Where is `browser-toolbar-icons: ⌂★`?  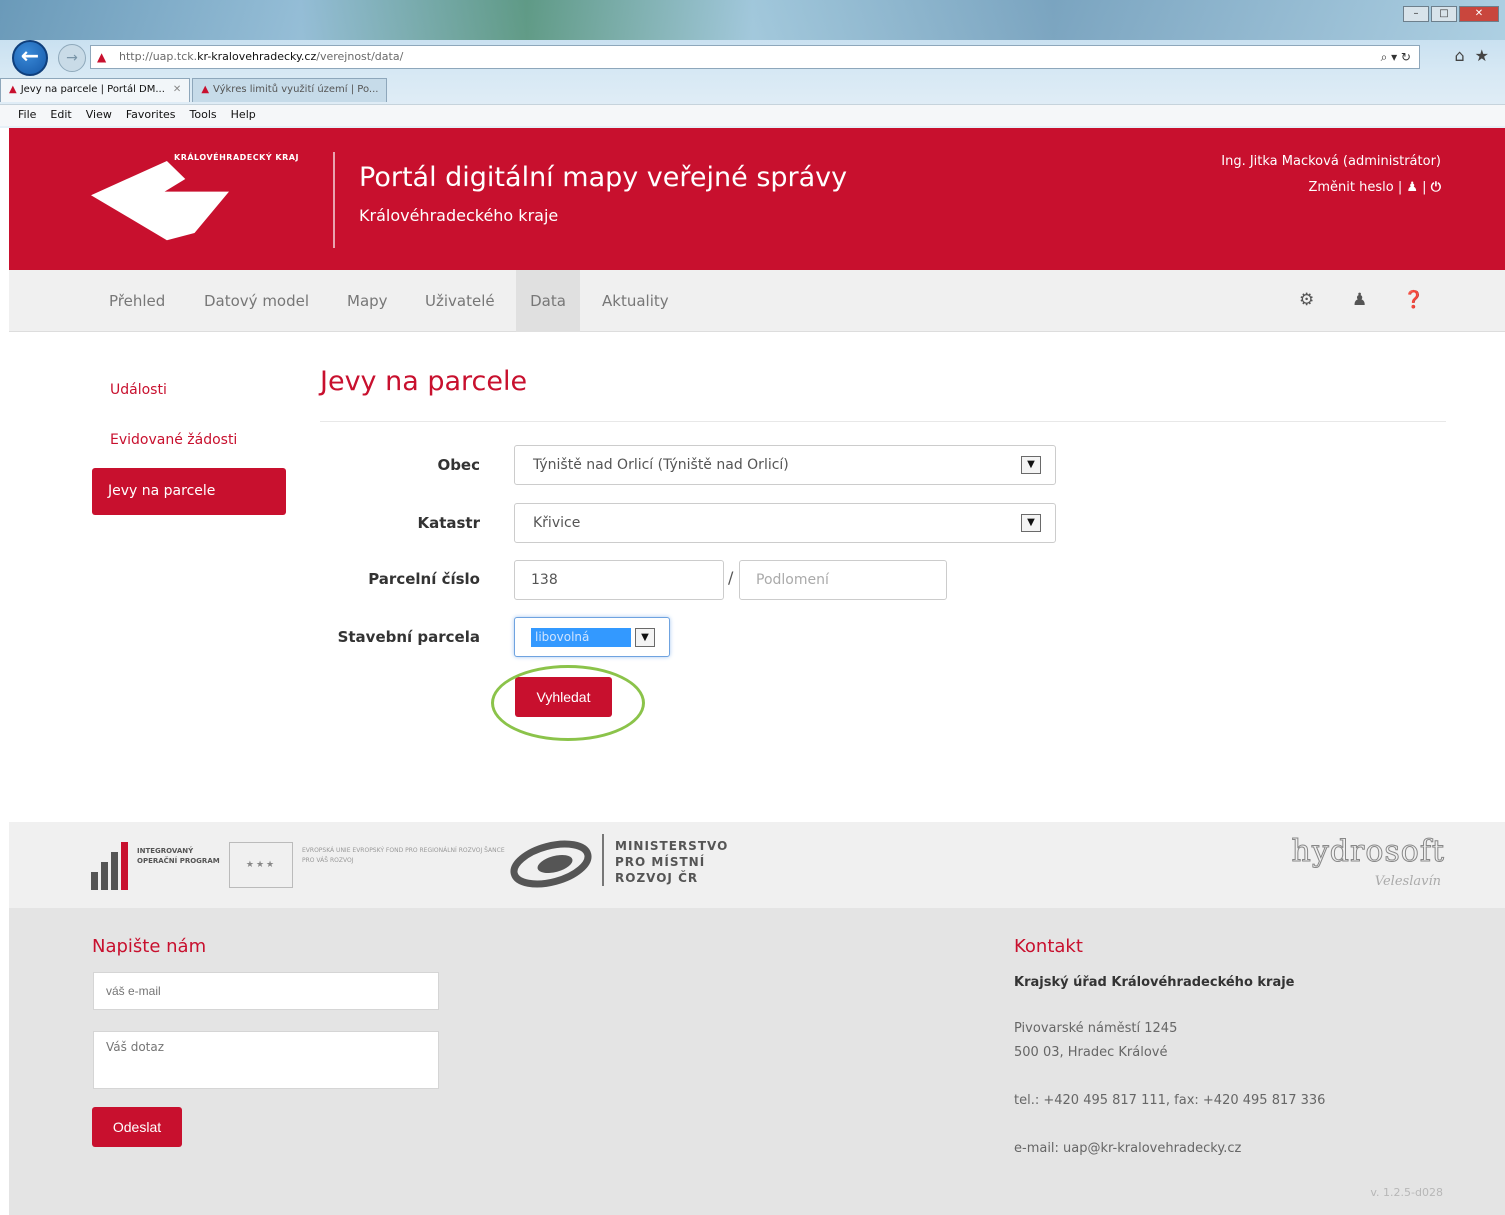 browser-toolbar-icons: ⌂★ is located at coordinates (1477, 55).